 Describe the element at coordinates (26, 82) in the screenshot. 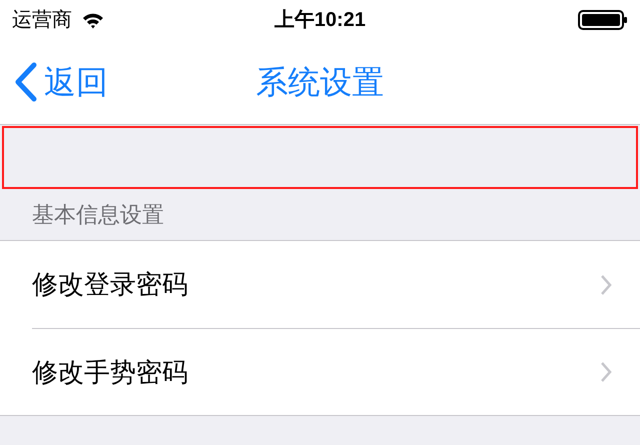

I see `back-chevron-icon` at that location.